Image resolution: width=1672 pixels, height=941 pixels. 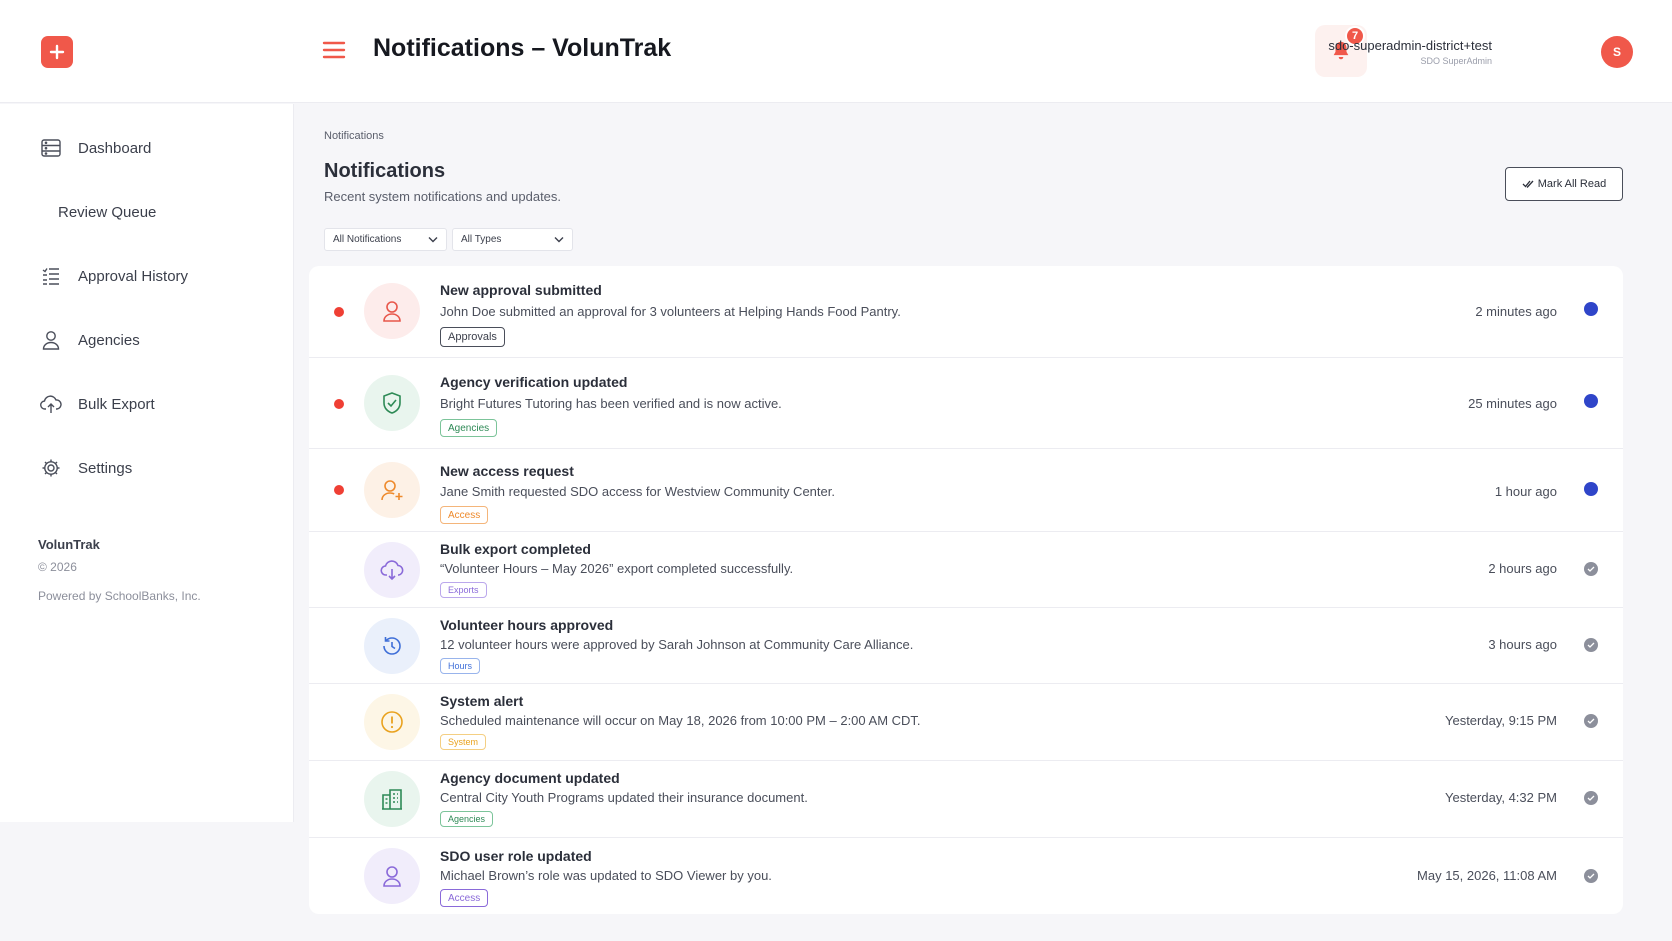 I want to click on sidebar-item-label: Bulk Export, so click(x=116, y=404).